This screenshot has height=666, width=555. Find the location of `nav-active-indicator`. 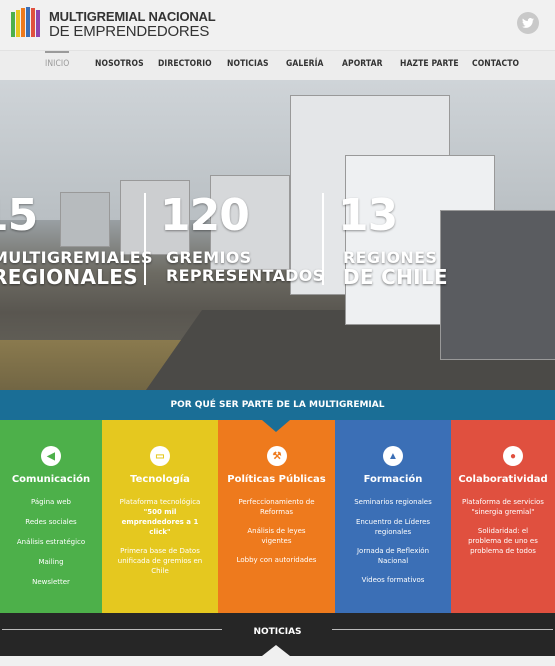

nav-active-indicator is located at coordinates (57, 52).